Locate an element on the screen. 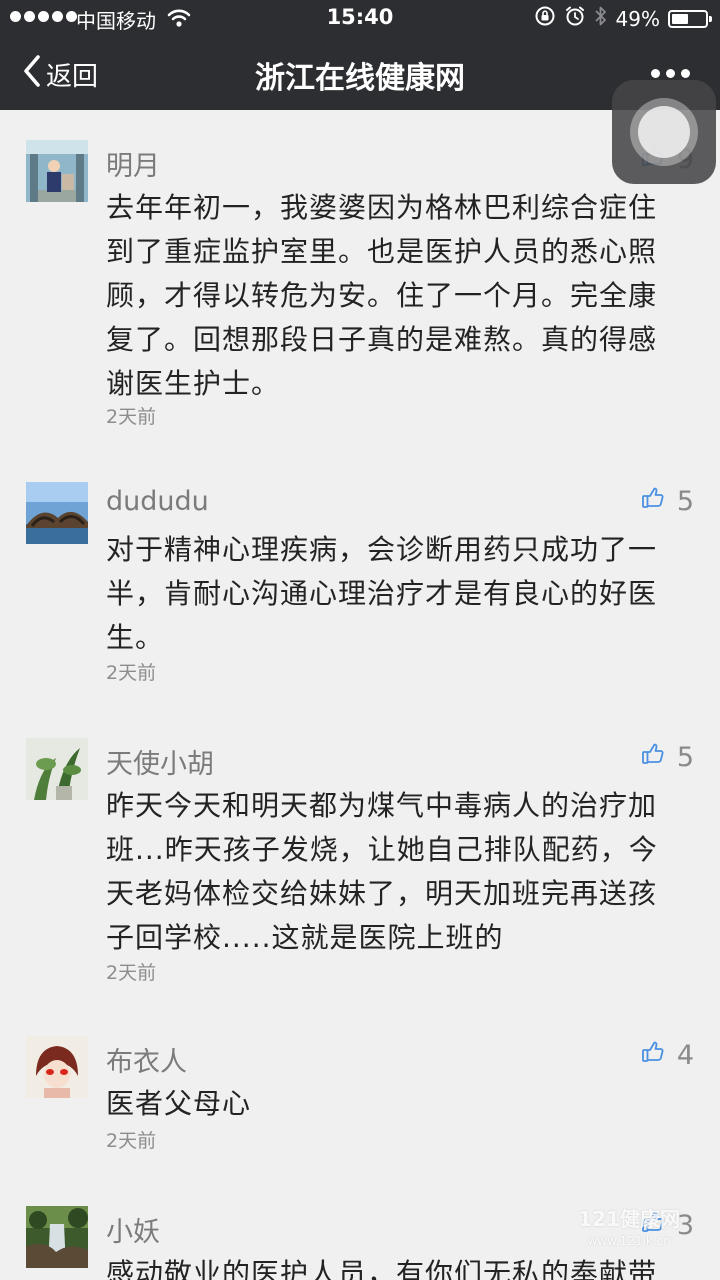 Image resolution: width=720 pixels, height=1280 pixels. orientation-lock-icon is located at coordinates (545, 18).